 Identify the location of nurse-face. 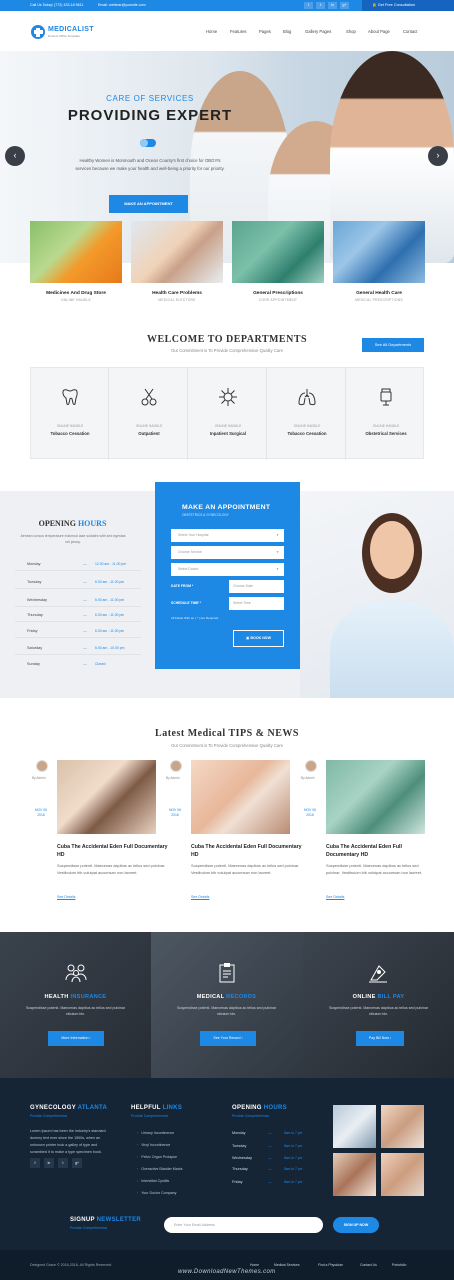
(392, 550).